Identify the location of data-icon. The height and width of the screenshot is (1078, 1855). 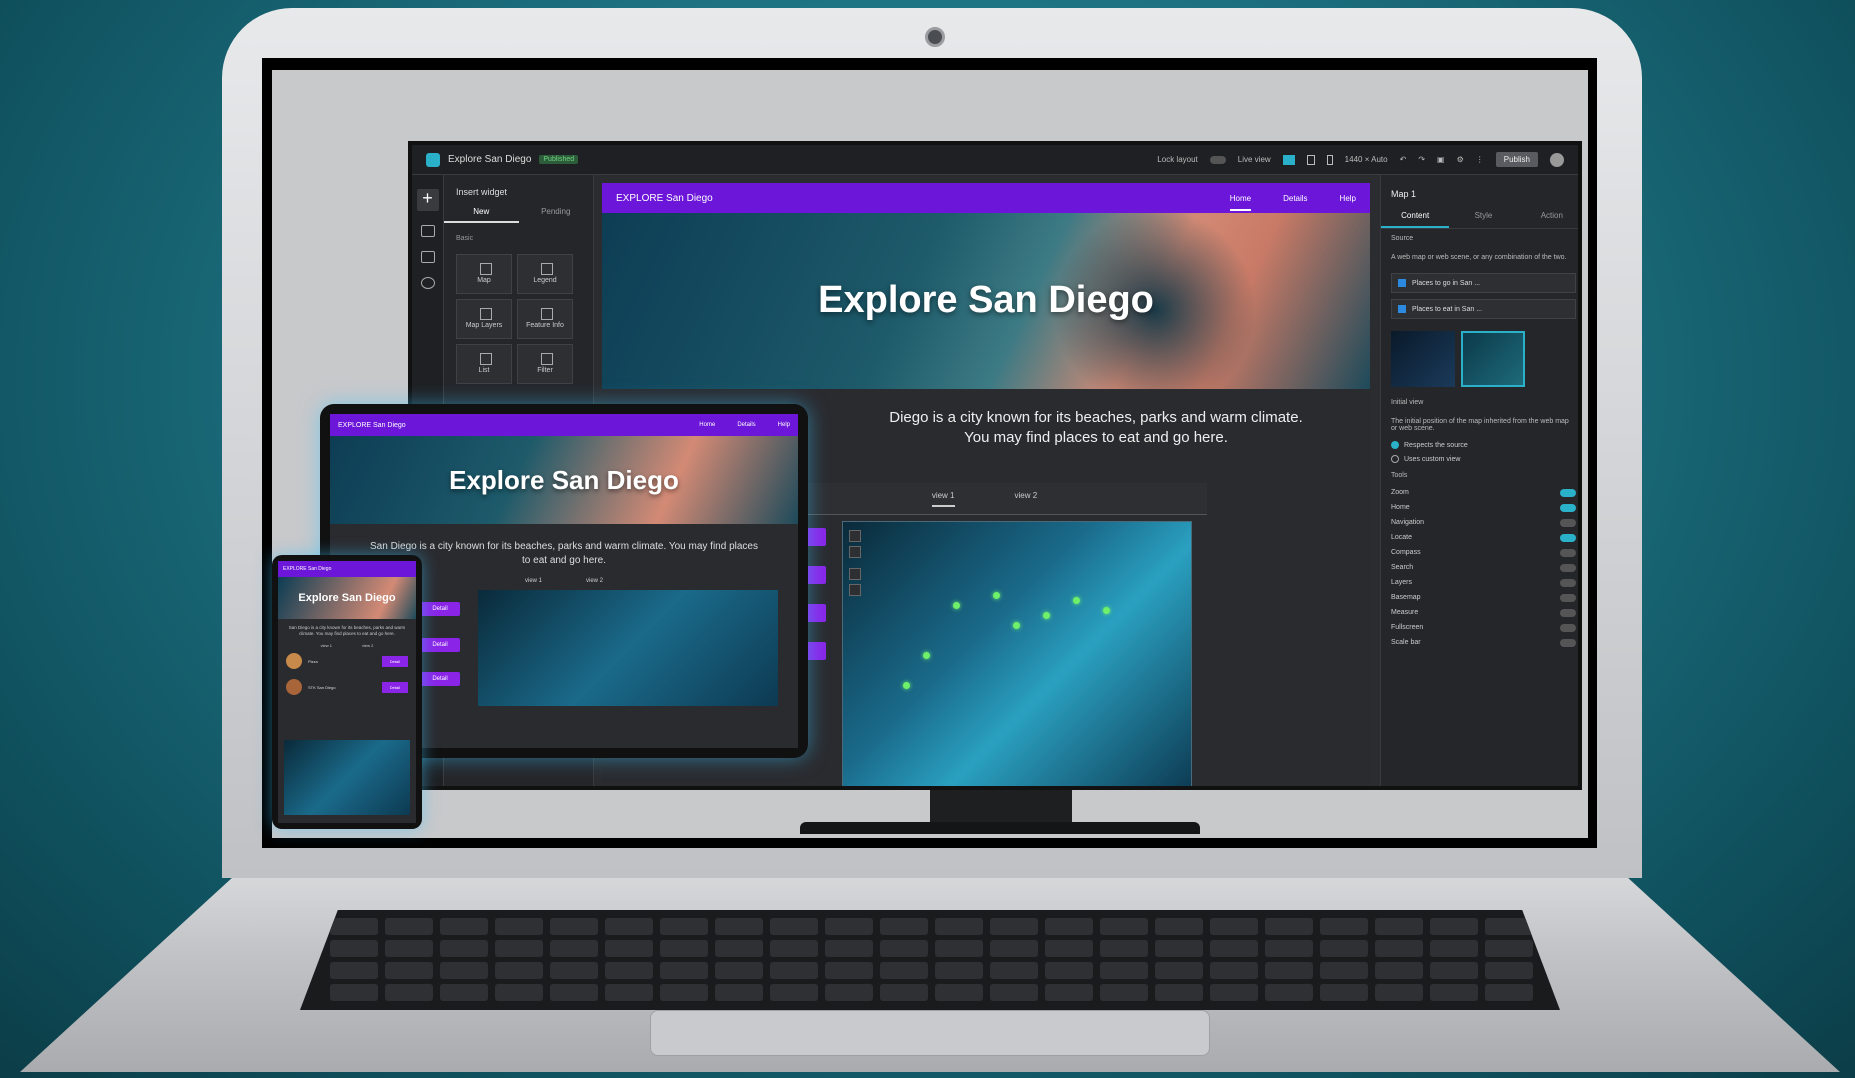
(427, 257).